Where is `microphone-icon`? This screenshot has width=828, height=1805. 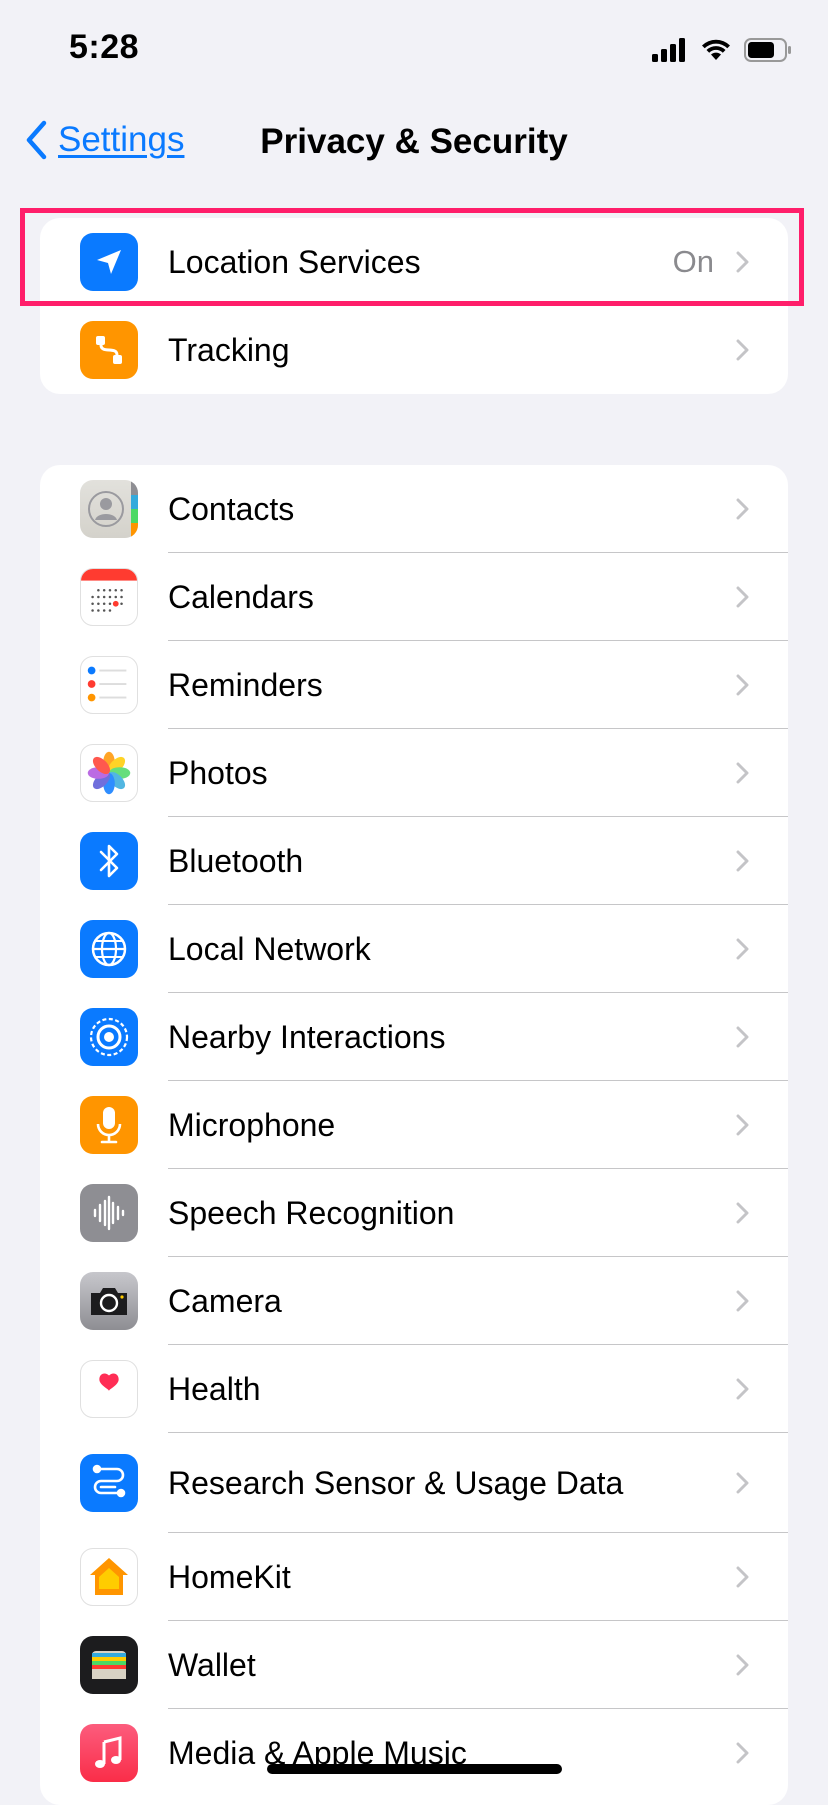 microphone-icon is located at coordinates (109, 1125).